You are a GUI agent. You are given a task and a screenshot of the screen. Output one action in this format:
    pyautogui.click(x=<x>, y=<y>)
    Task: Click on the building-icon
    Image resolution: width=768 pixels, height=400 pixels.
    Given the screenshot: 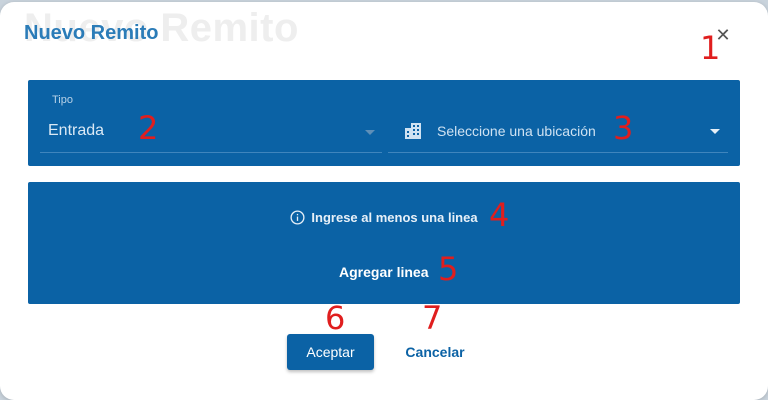 What is the action you would take?
    pyautogui.click(x=413, y=131)
    